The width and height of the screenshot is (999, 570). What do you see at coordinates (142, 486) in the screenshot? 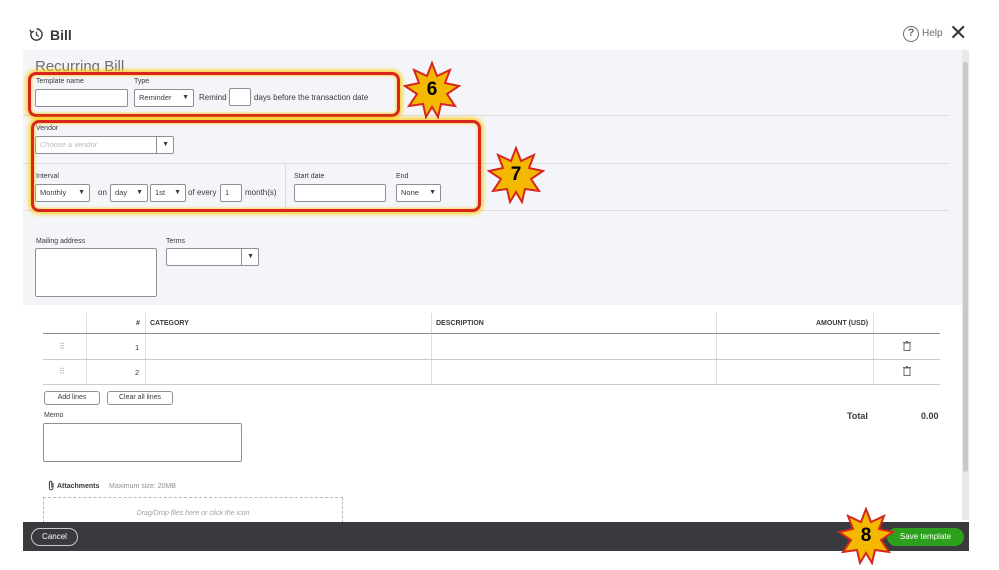
I see `attachments-max-size: Maximum size: 20MB` at bounding box center [142, 486].